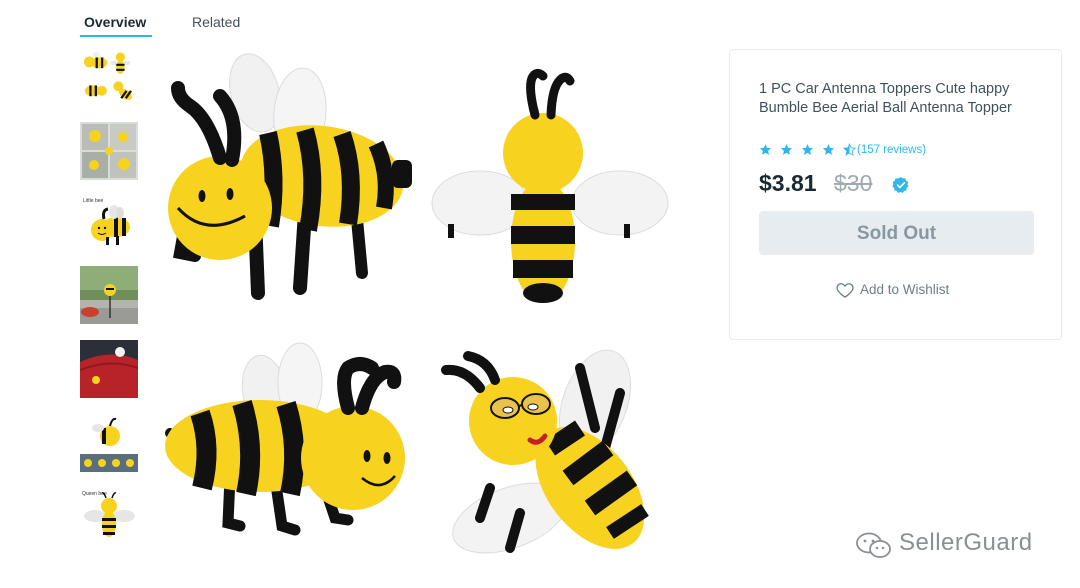  Describe the element at coordinates (216, 22) in the screenshot. I see `tab-related: Related` at that location.